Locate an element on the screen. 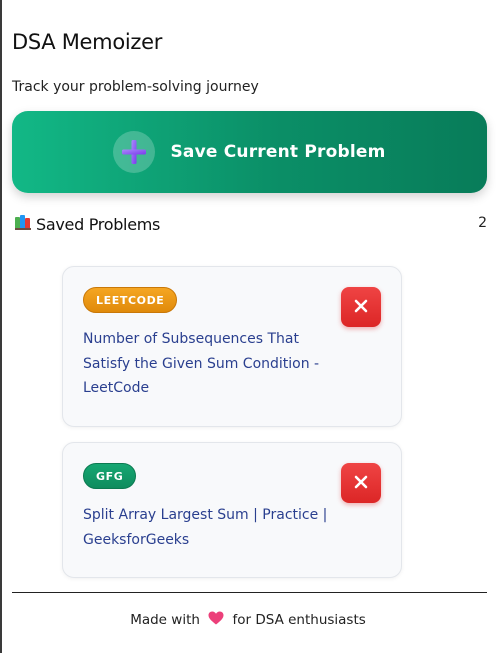 The width and height of the screenshot is (496, 653). save-button-label: Save Current Problem is located at coordinates (278, 152).